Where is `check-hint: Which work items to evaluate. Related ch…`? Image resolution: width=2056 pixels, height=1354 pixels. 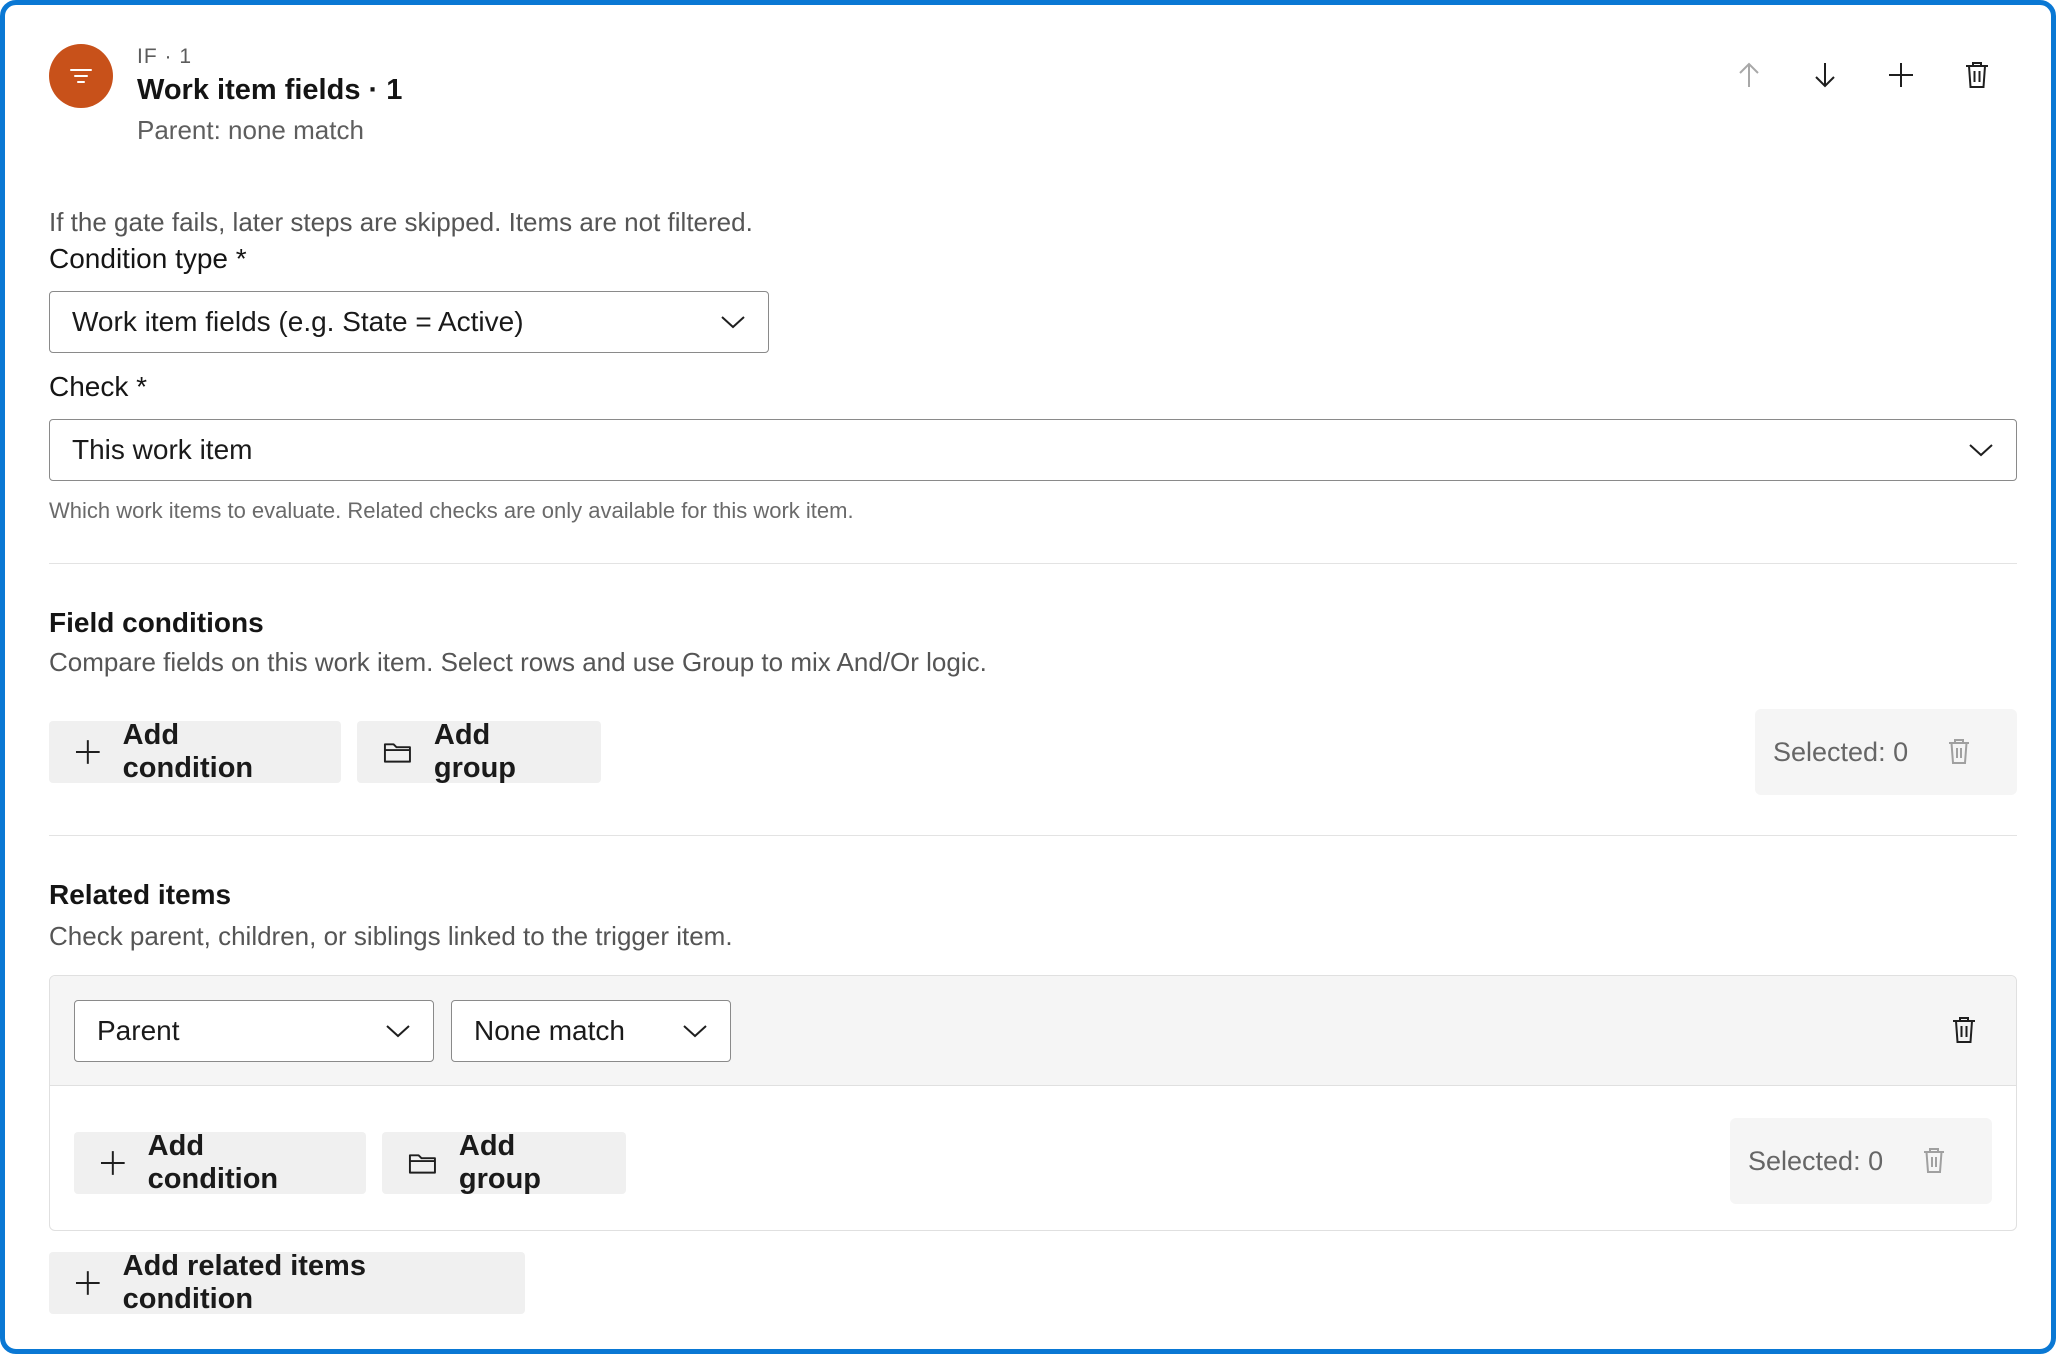 check-hint: Which work items to evaluate. Related ch… is located at coordinates (451, 510).